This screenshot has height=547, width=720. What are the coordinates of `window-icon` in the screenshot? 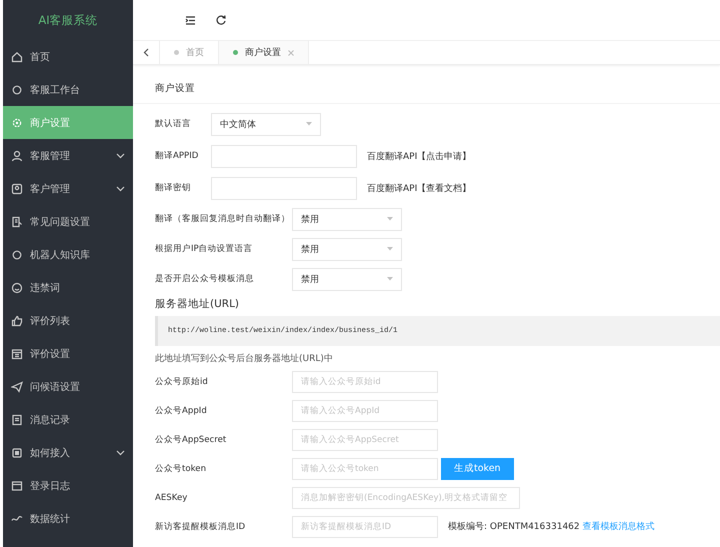 It's located at (17, 486).